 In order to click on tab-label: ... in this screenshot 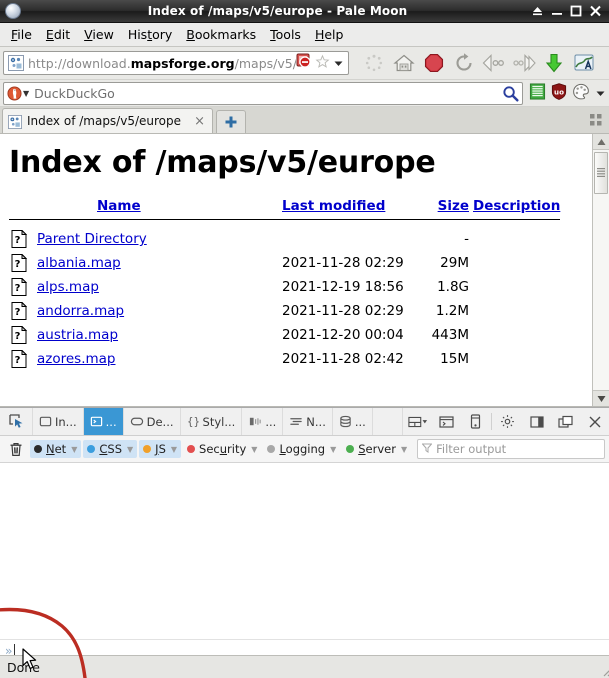, I will do `click(111, 421)`.